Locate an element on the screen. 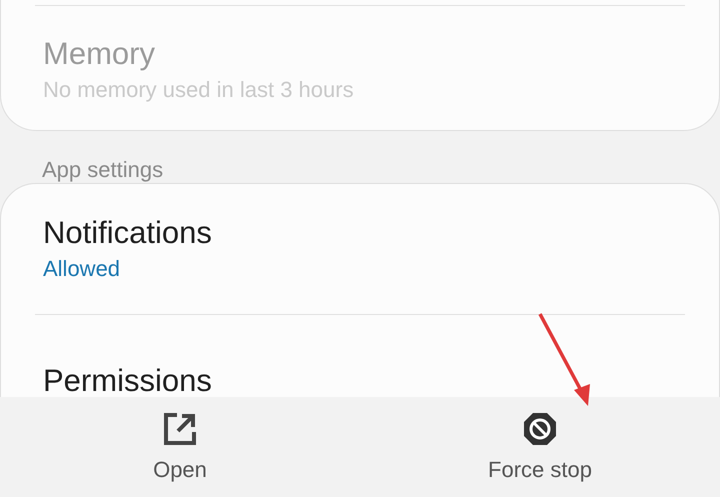 Image resolution: width=720 pixels, height=497 pixels. force-stop-button: Force stop is located at coordinates (540, 447).